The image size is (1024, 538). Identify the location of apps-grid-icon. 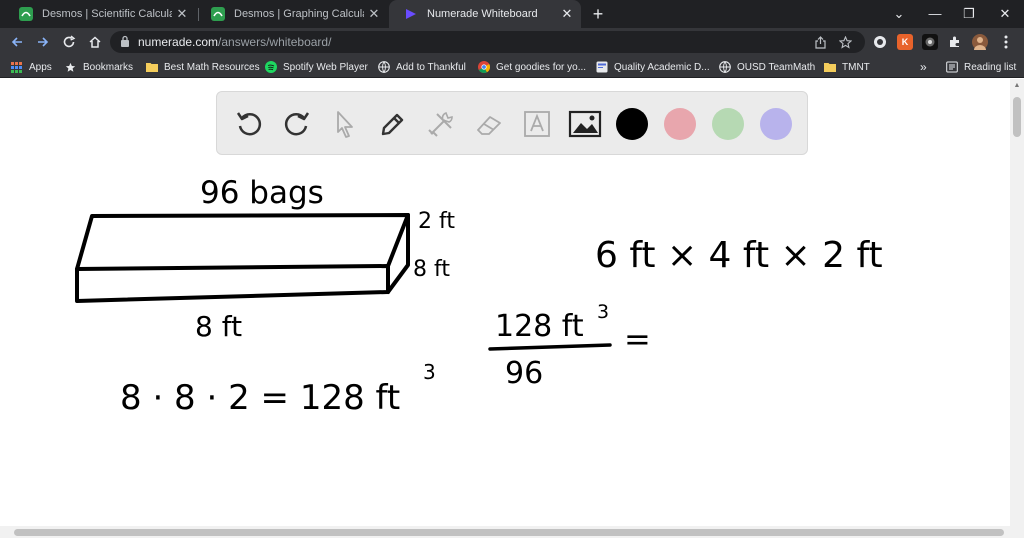
(16, 67).